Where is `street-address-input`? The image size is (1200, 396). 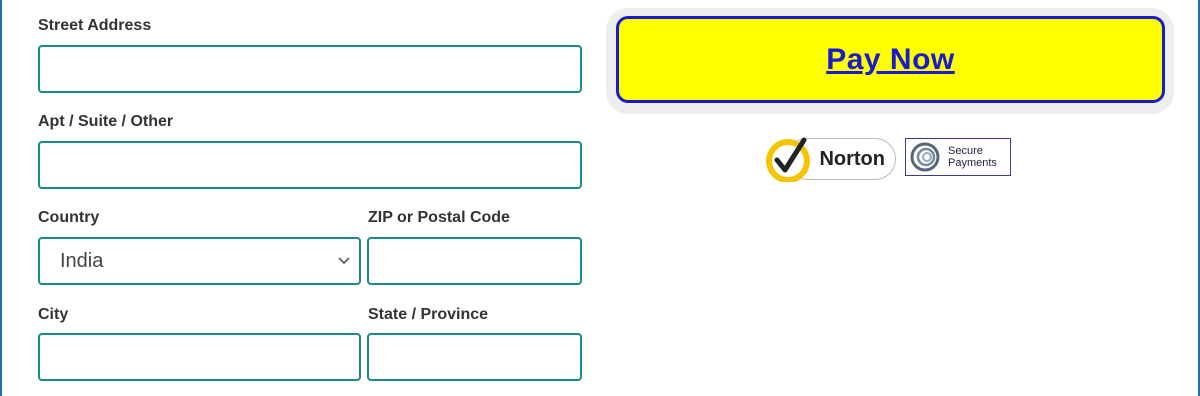 street-address-input is located at coordinates (310, 69).